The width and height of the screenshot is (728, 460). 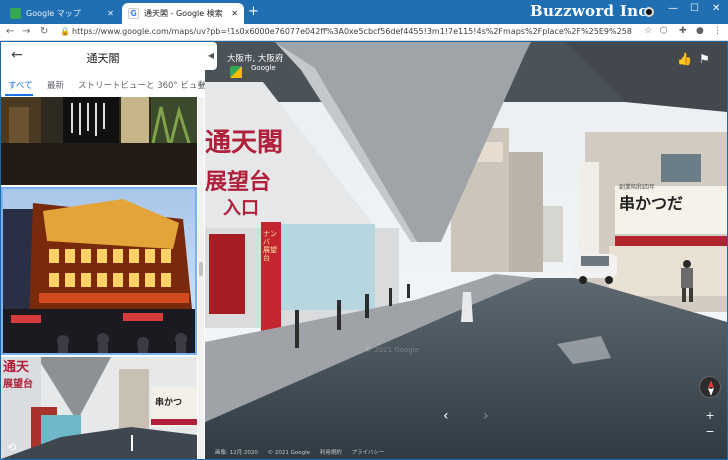 I want to click on bookmark-star-icon: ☆, so click(x=648, y=31).